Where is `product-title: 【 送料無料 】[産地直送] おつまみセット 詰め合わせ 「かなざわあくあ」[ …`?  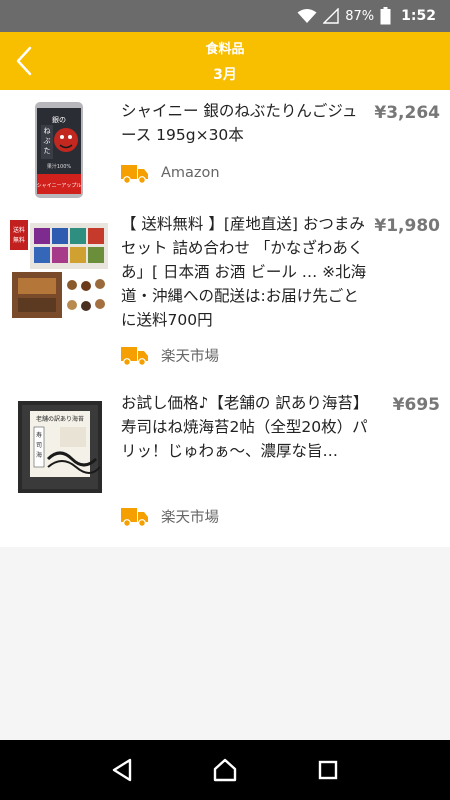
product-title: 【 送料無料 】[産地直送] おつまみセット 詰め合わせ 「かなざわあくあ」[ … is located at coordinates (246, 272).